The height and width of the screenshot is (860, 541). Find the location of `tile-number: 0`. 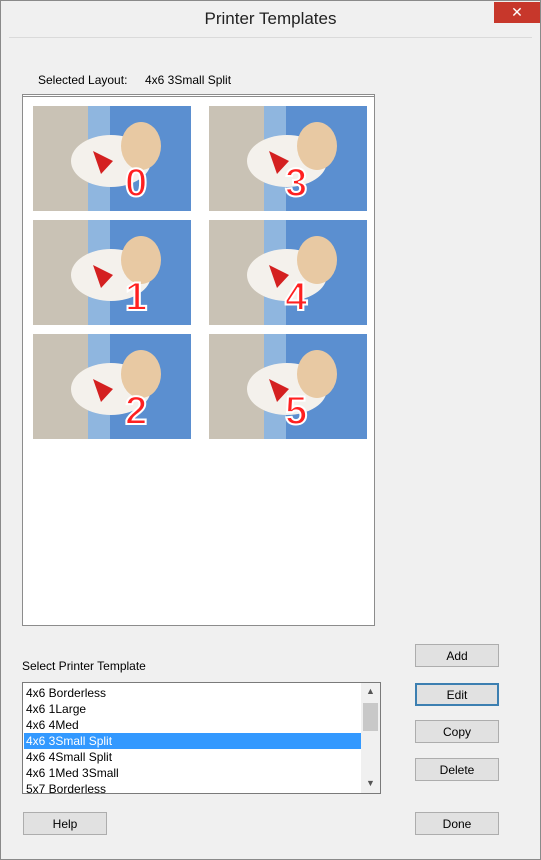

tile-number: 0 is located at coordinates (136, 183).